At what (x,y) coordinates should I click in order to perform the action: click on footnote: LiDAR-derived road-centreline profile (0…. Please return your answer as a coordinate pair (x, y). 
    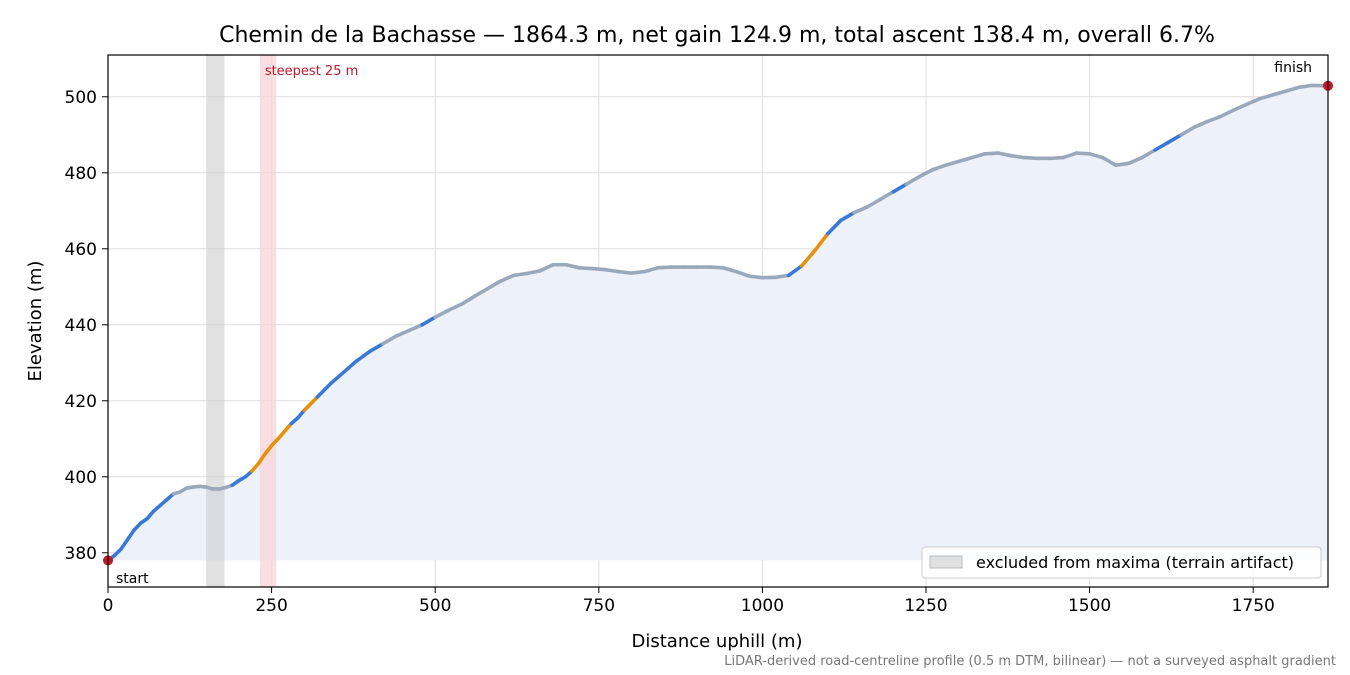
    Looking at the image, I should click on (1030, 661).